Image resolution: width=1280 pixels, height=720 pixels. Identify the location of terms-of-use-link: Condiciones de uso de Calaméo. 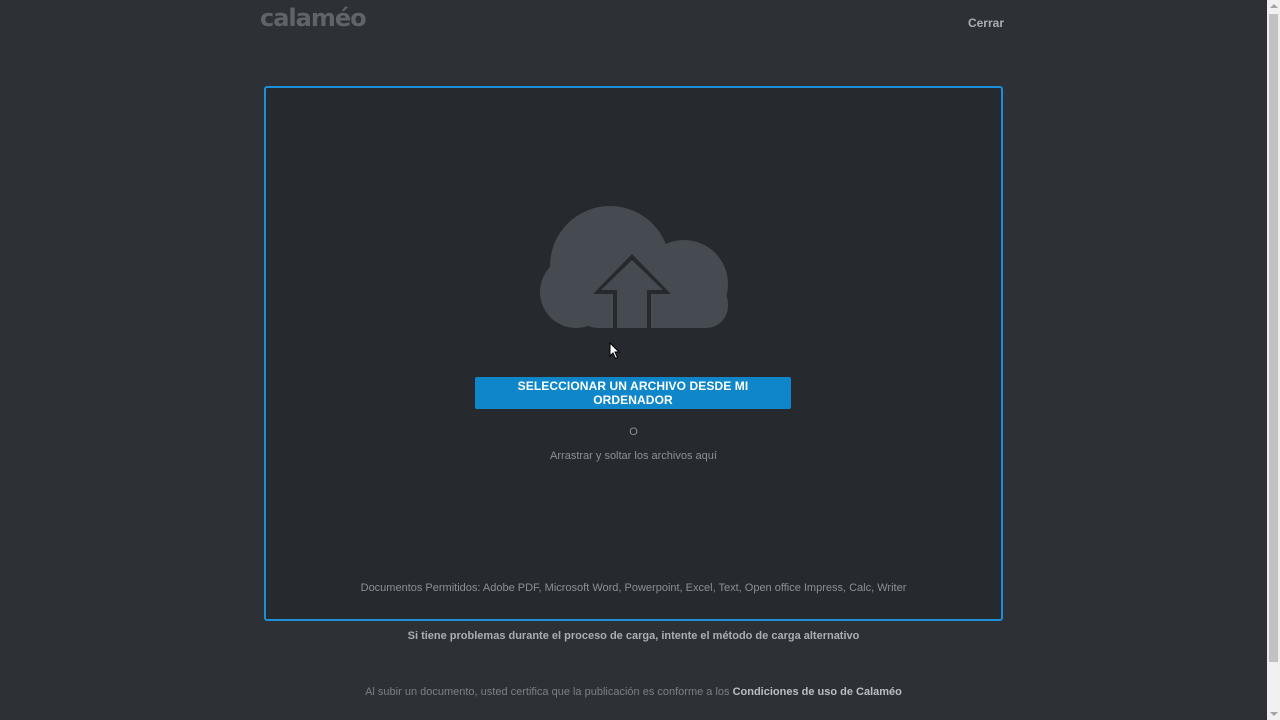
(817, 692).